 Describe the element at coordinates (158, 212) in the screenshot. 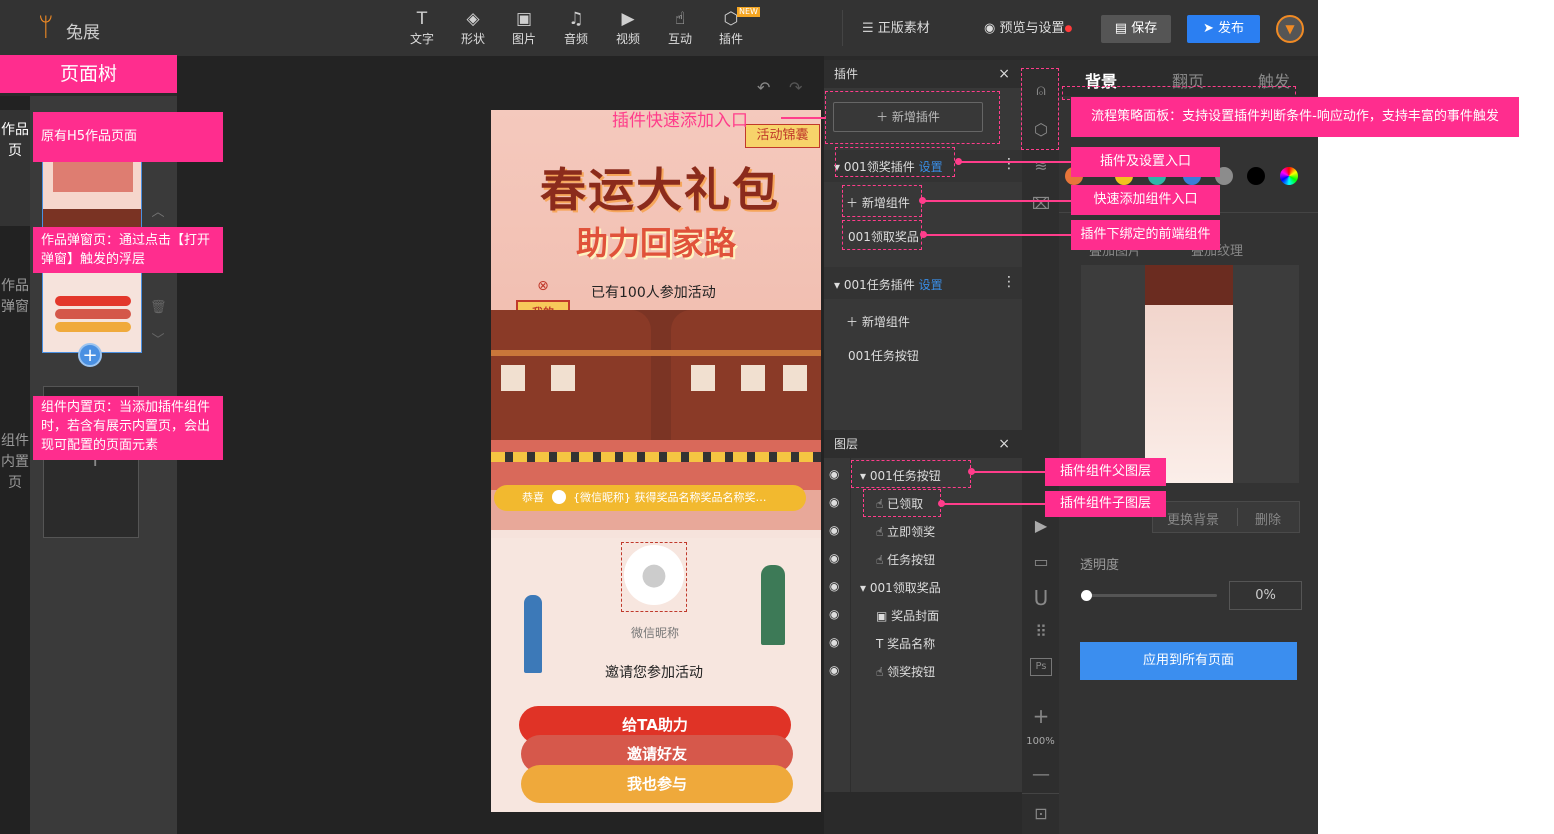

I see `chevron-up-icon: ︿` at that location.